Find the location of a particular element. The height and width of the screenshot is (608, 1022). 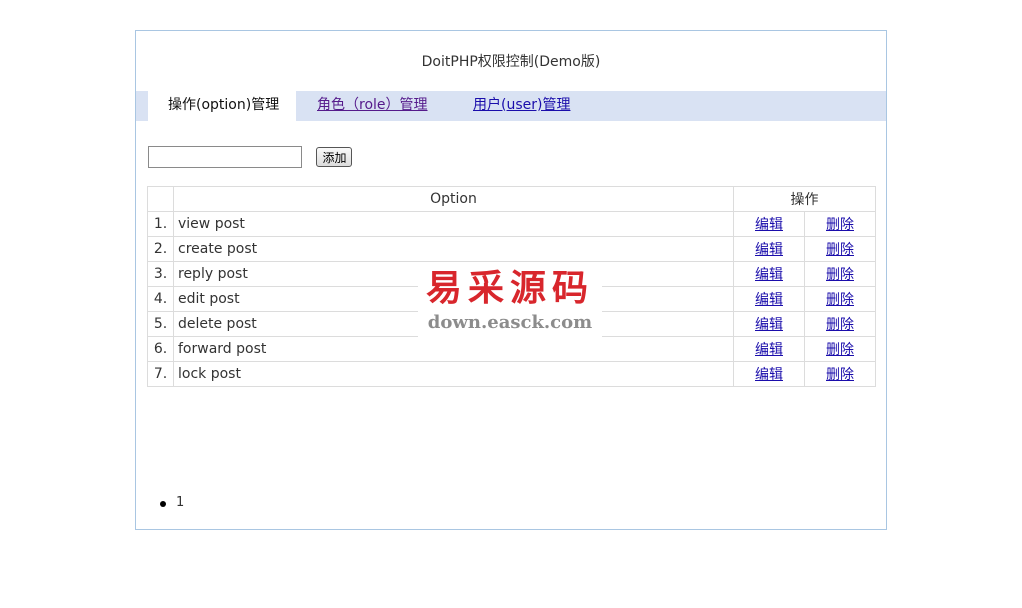

tab-option-management: 操作(option)管理 is located at coordinates (222, 106).